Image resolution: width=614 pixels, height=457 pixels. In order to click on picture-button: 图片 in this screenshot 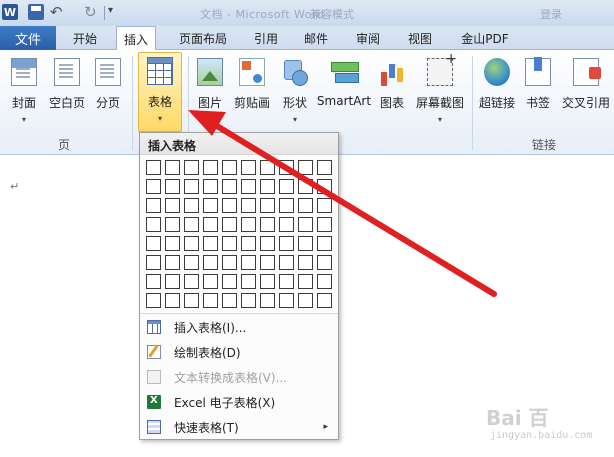, I will do `click(210, 94)`.